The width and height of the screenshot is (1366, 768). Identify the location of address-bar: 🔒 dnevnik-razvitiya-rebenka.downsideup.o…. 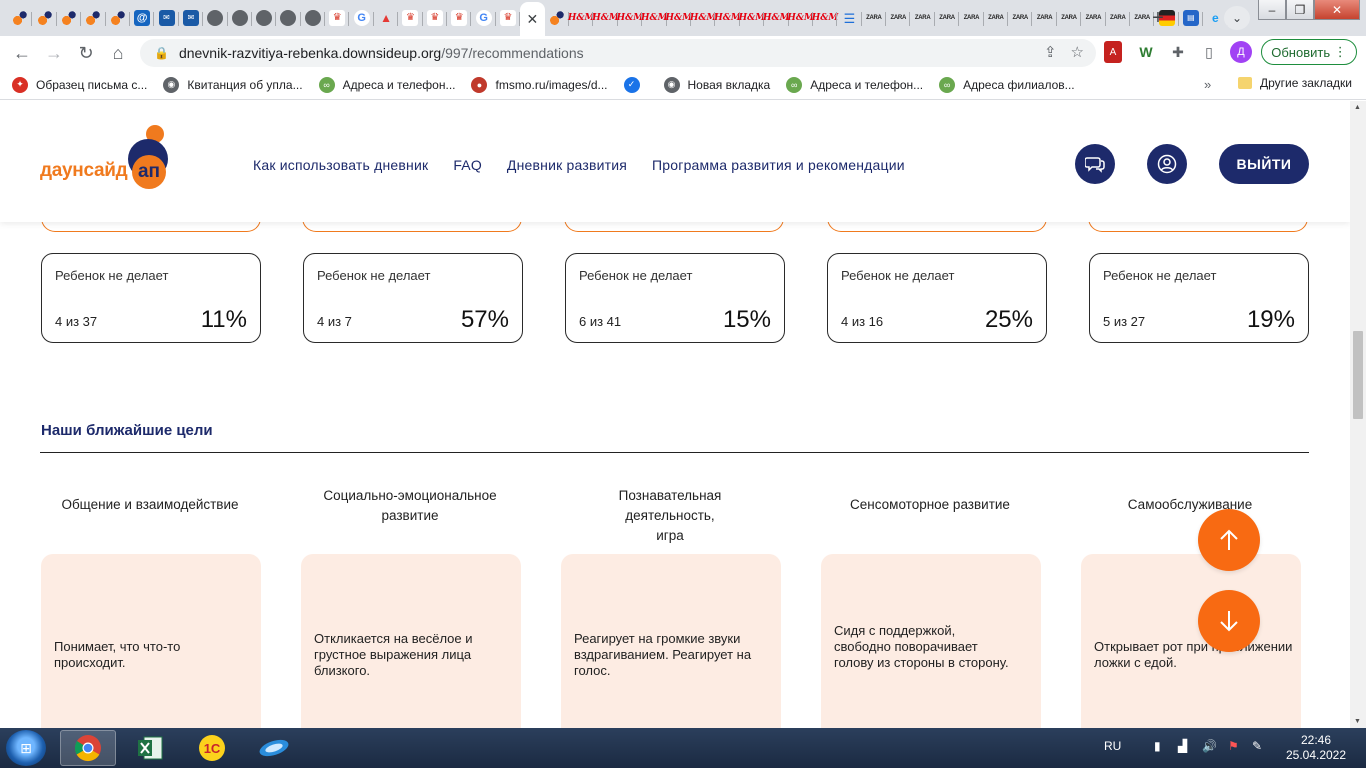
(618, 53).